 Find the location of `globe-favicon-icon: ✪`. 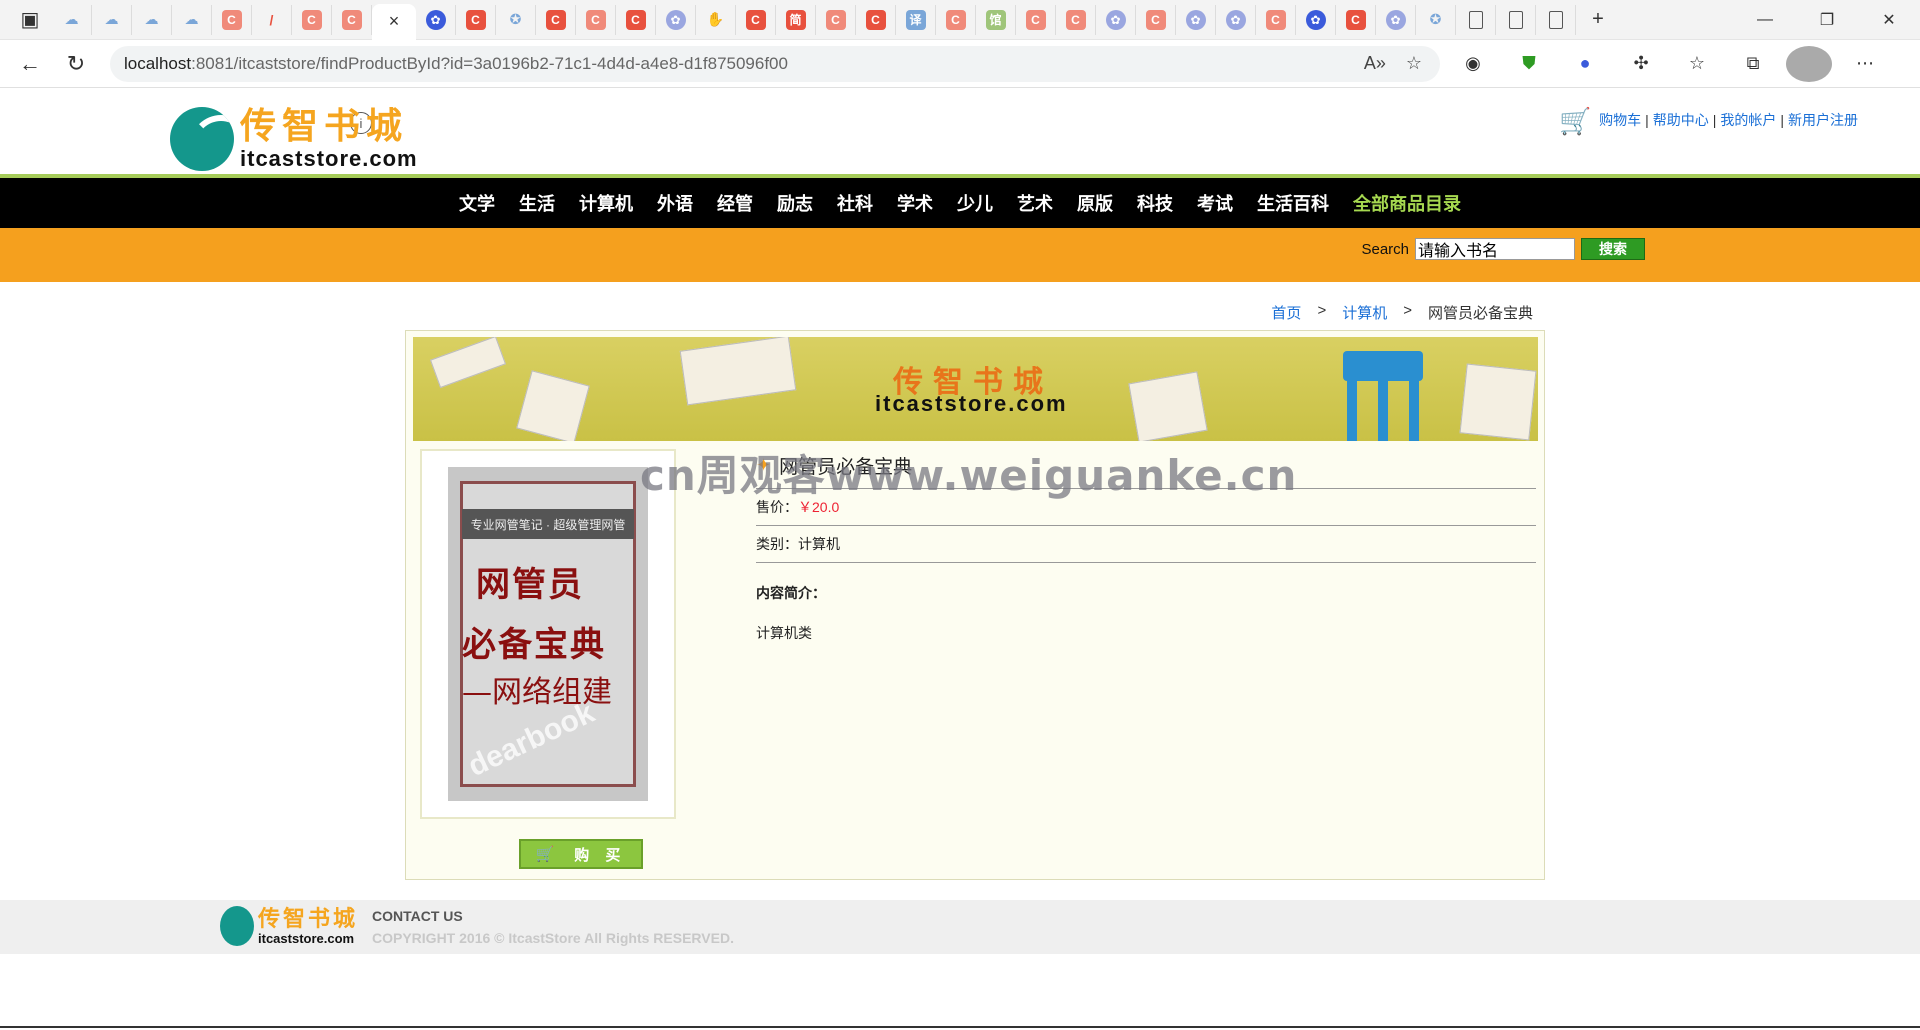

globe-favicon-icon: ✪ is located at coordinates (1435, 19).